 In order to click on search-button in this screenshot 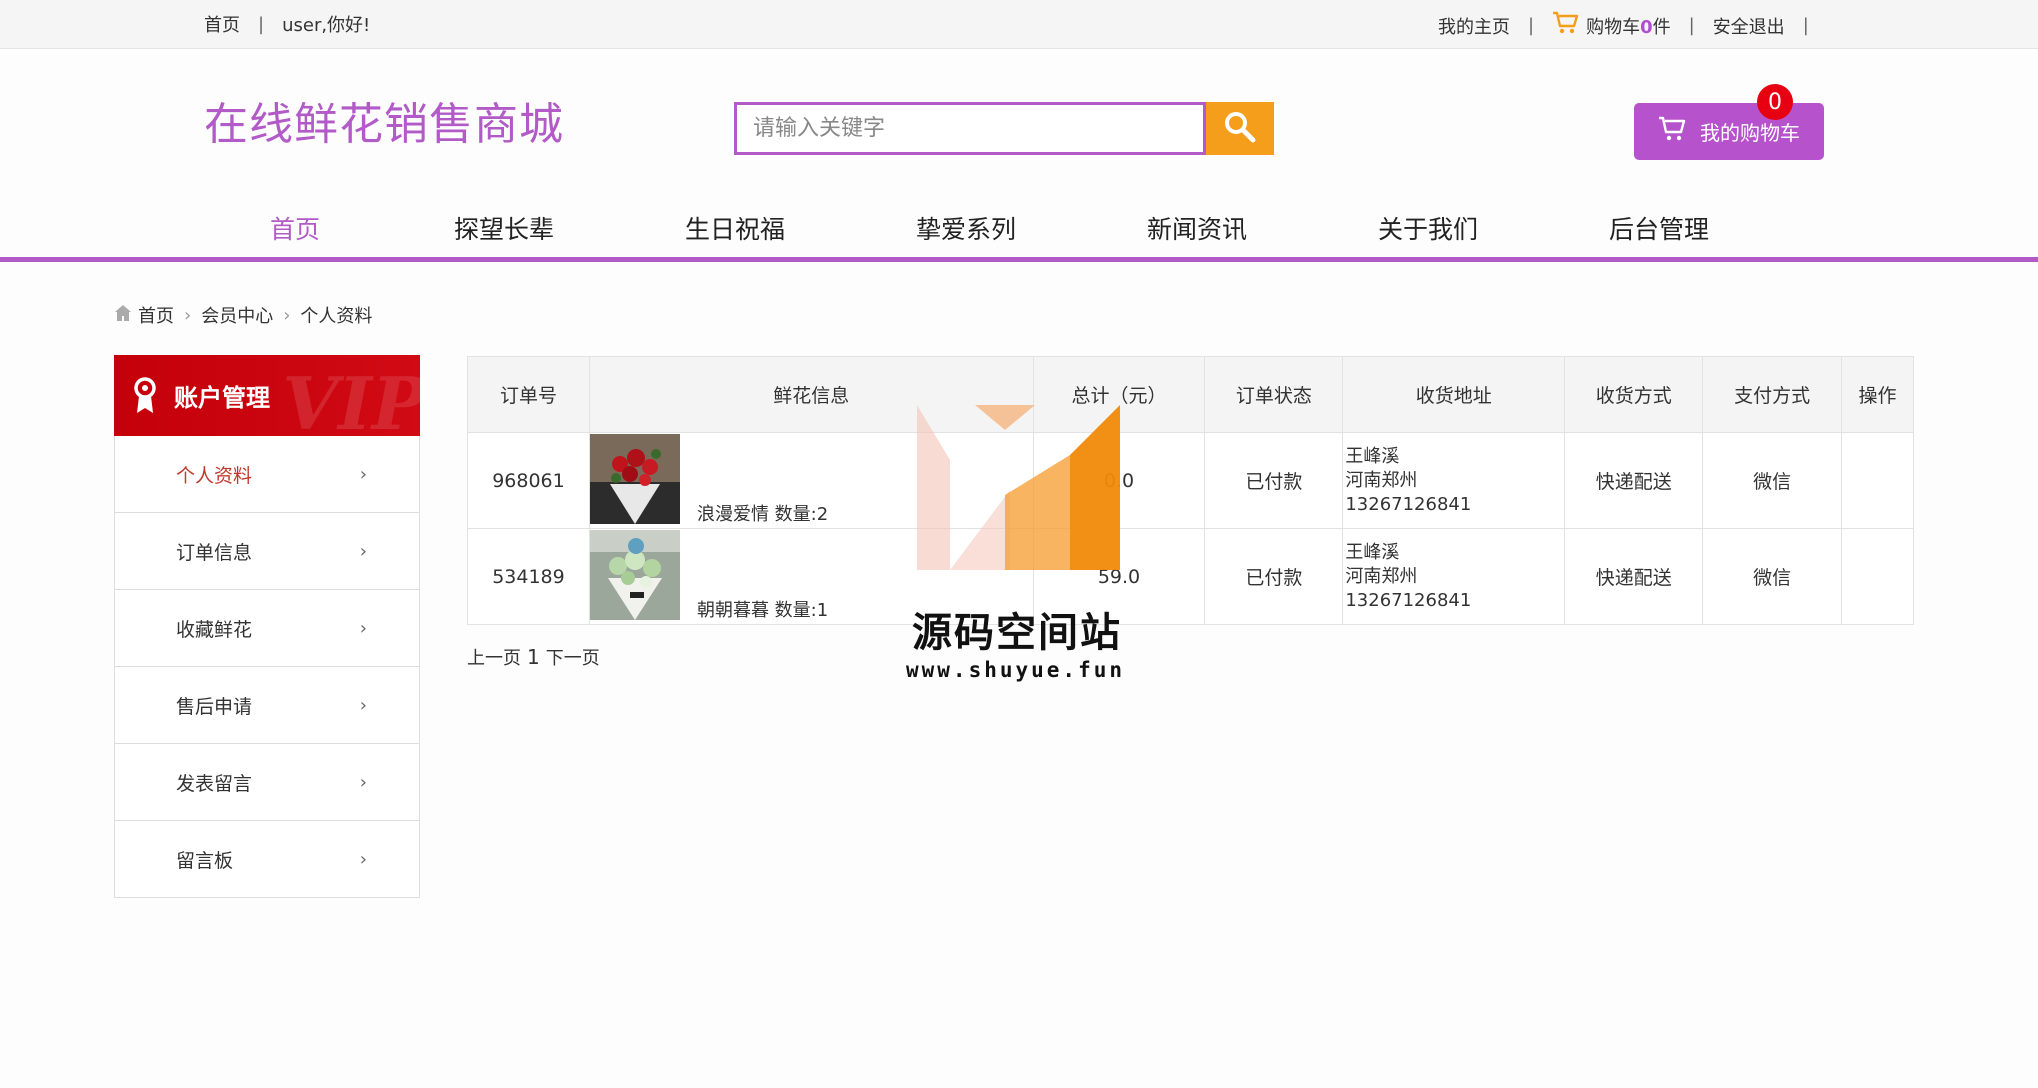, I will do `click(1240, 128)`.